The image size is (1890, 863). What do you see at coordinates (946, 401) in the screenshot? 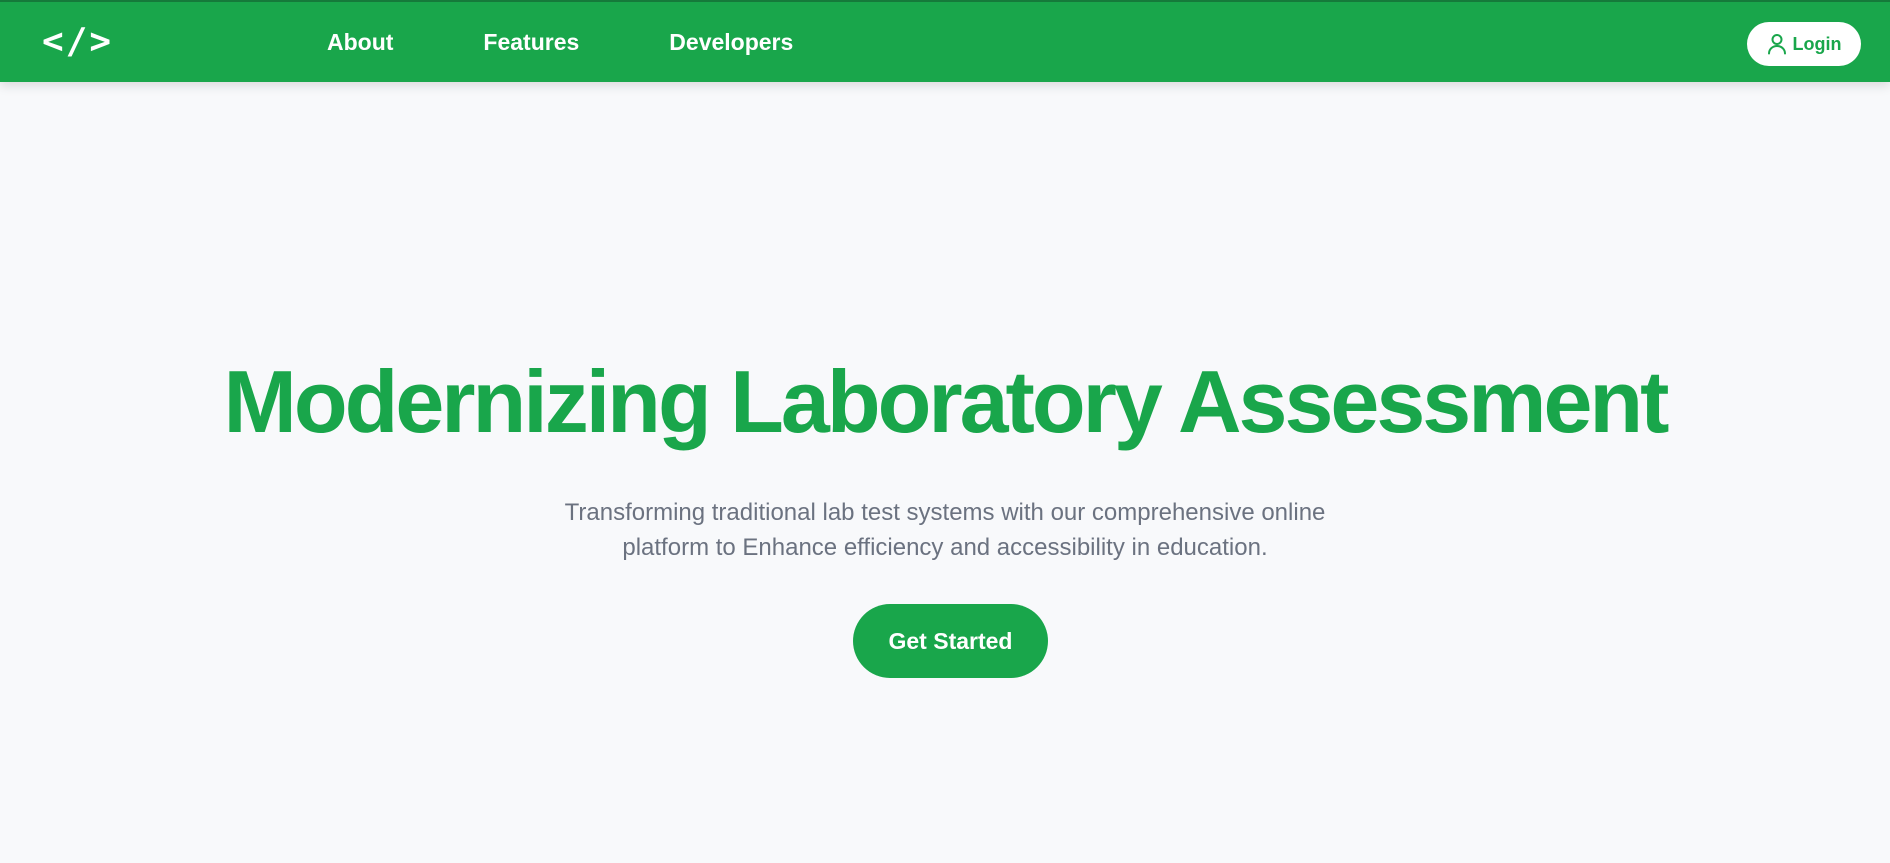
I see `hero-title: Modernizing Laboratory Assessment` at bounding box center [946, 401].